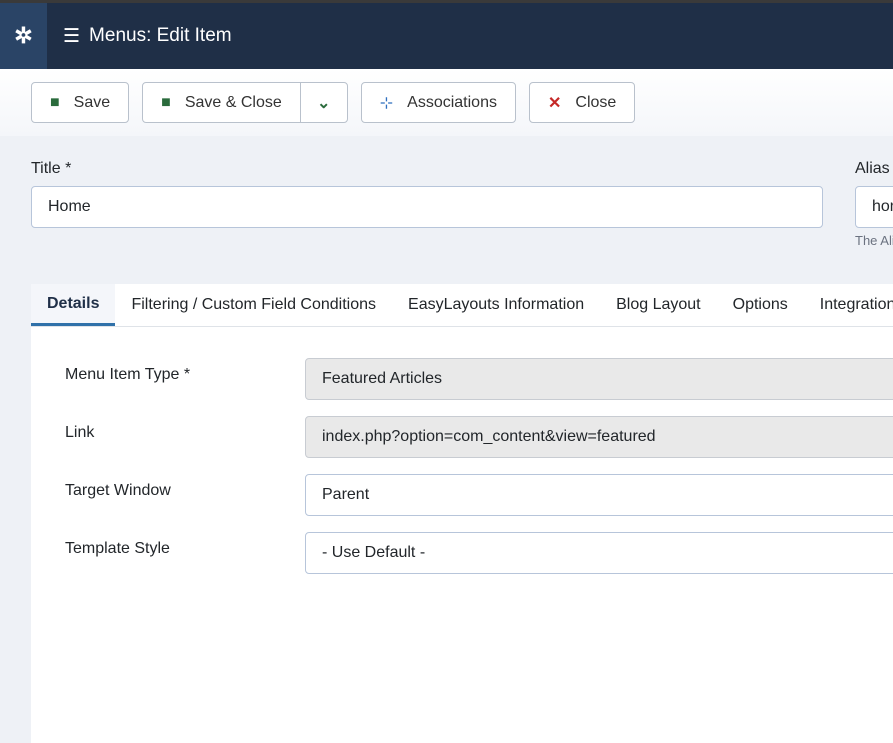 The height and width of the screenshot is (743, 893). I want to click on compress-icon: ⊹, so click(386, 103).